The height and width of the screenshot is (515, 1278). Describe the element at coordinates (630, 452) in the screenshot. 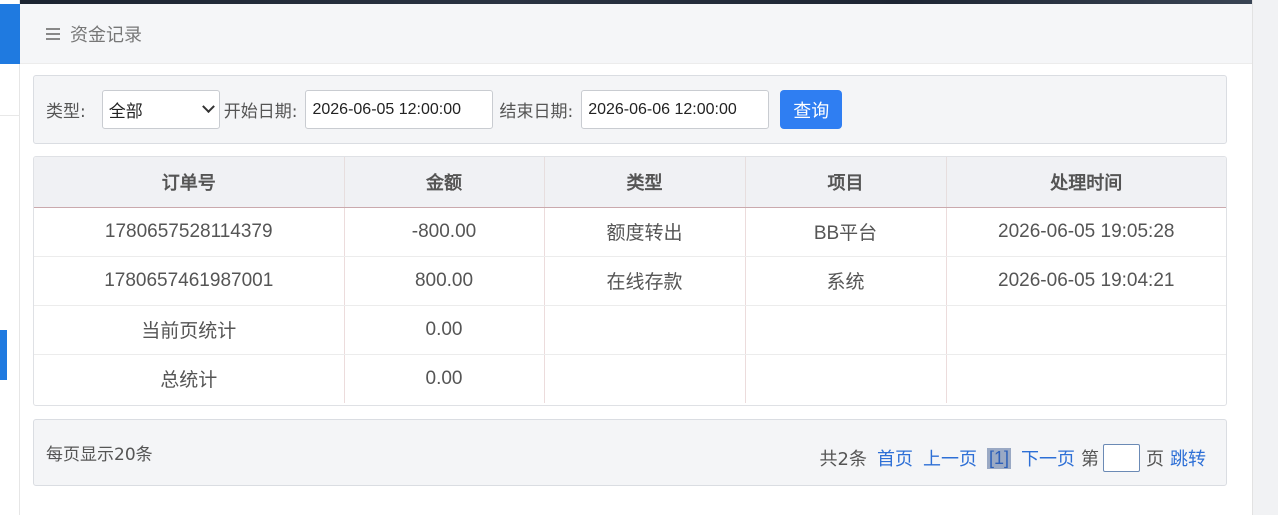

I see `pagination-bar: 每页显示20条 共2条 首页 上一页 [1] 下一页 第 页 跳转` at that location.